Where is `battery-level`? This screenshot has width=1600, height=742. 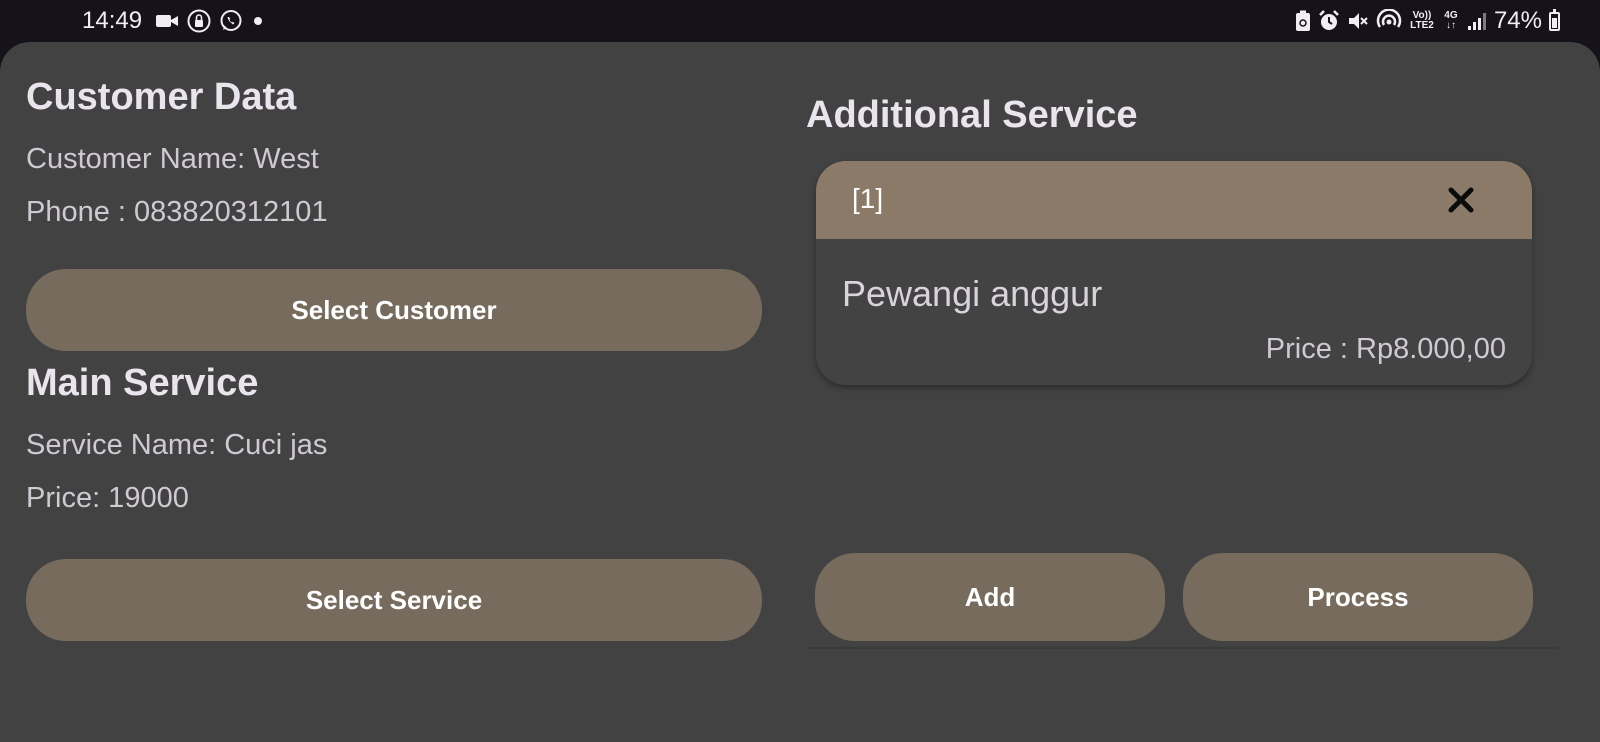
battery-level is located at coordinates (1554, 22).